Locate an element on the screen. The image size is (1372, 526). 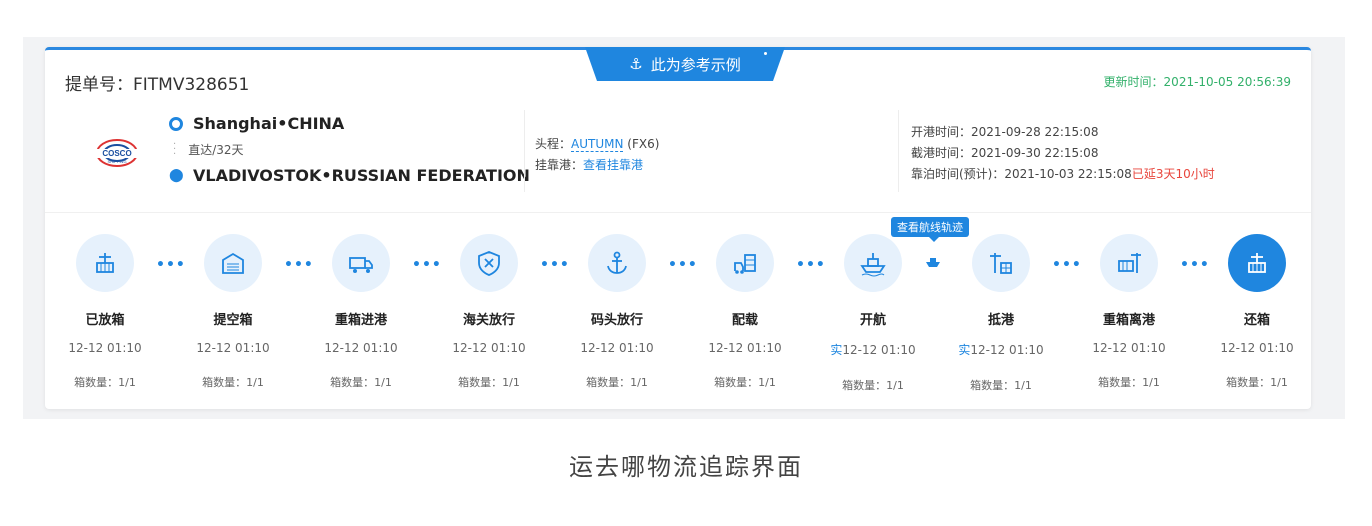
sample-banner-label: 此为参考示例 is located at coordinates (695, 64).